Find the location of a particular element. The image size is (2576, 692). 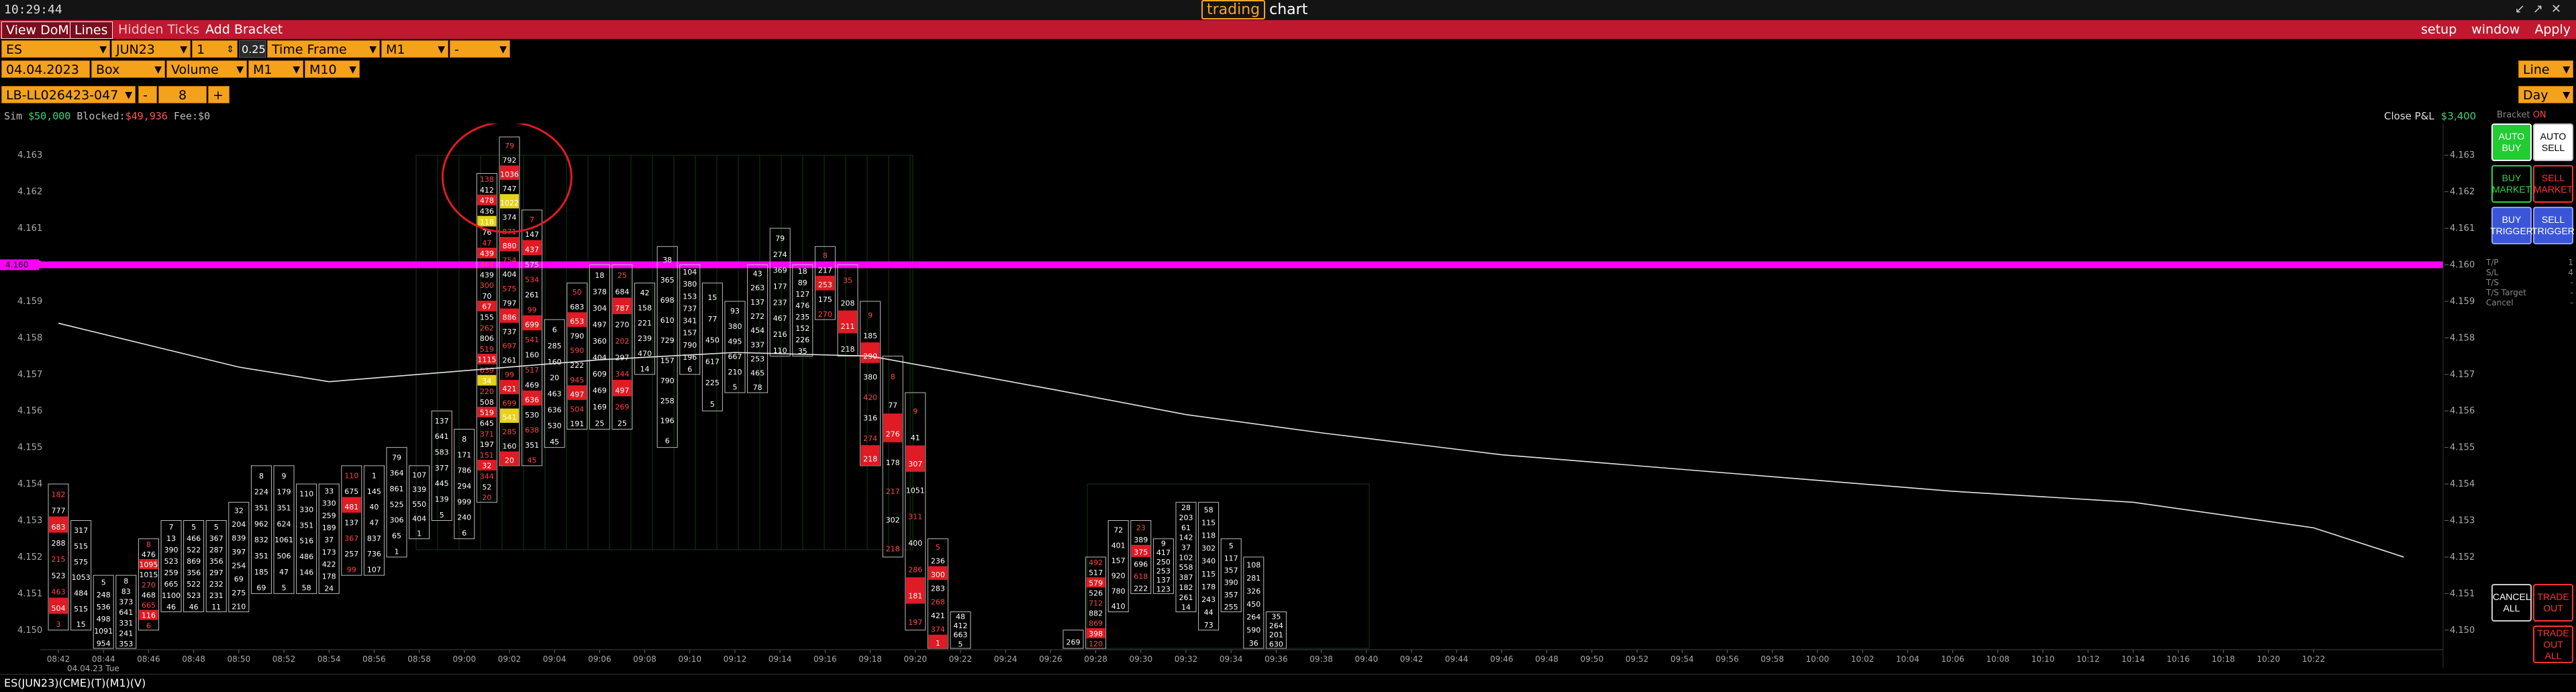

apply-menu: Apply is located at coordinates (2552, 29).